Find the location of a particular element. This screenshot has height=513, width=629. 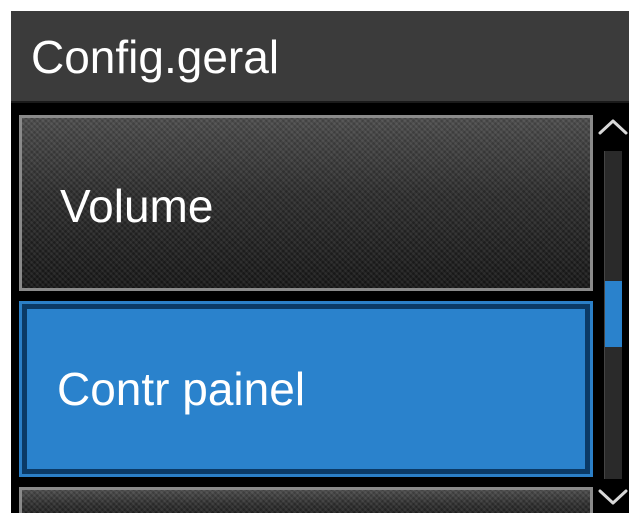

menu-item-label: Contr painel is located at coordinates (181, 389).